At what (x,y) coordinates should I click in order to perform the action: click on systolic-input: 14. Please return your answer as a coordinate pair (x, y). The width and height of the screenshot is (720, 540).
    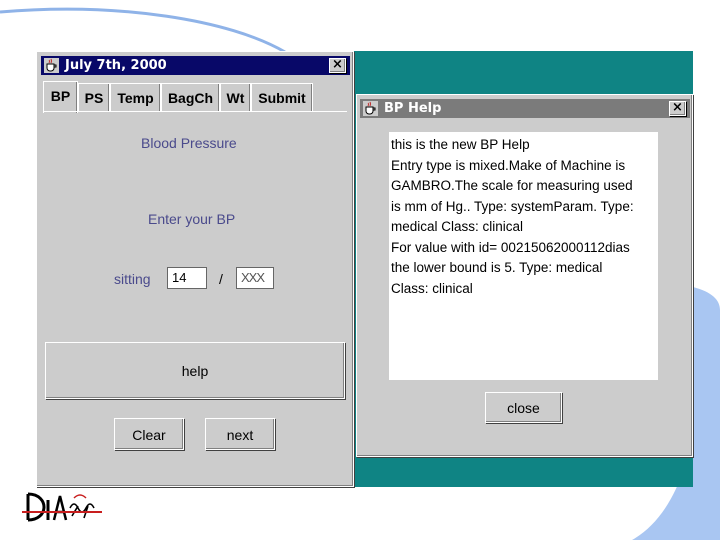
    Looking at the image, I should click on (187, 278).